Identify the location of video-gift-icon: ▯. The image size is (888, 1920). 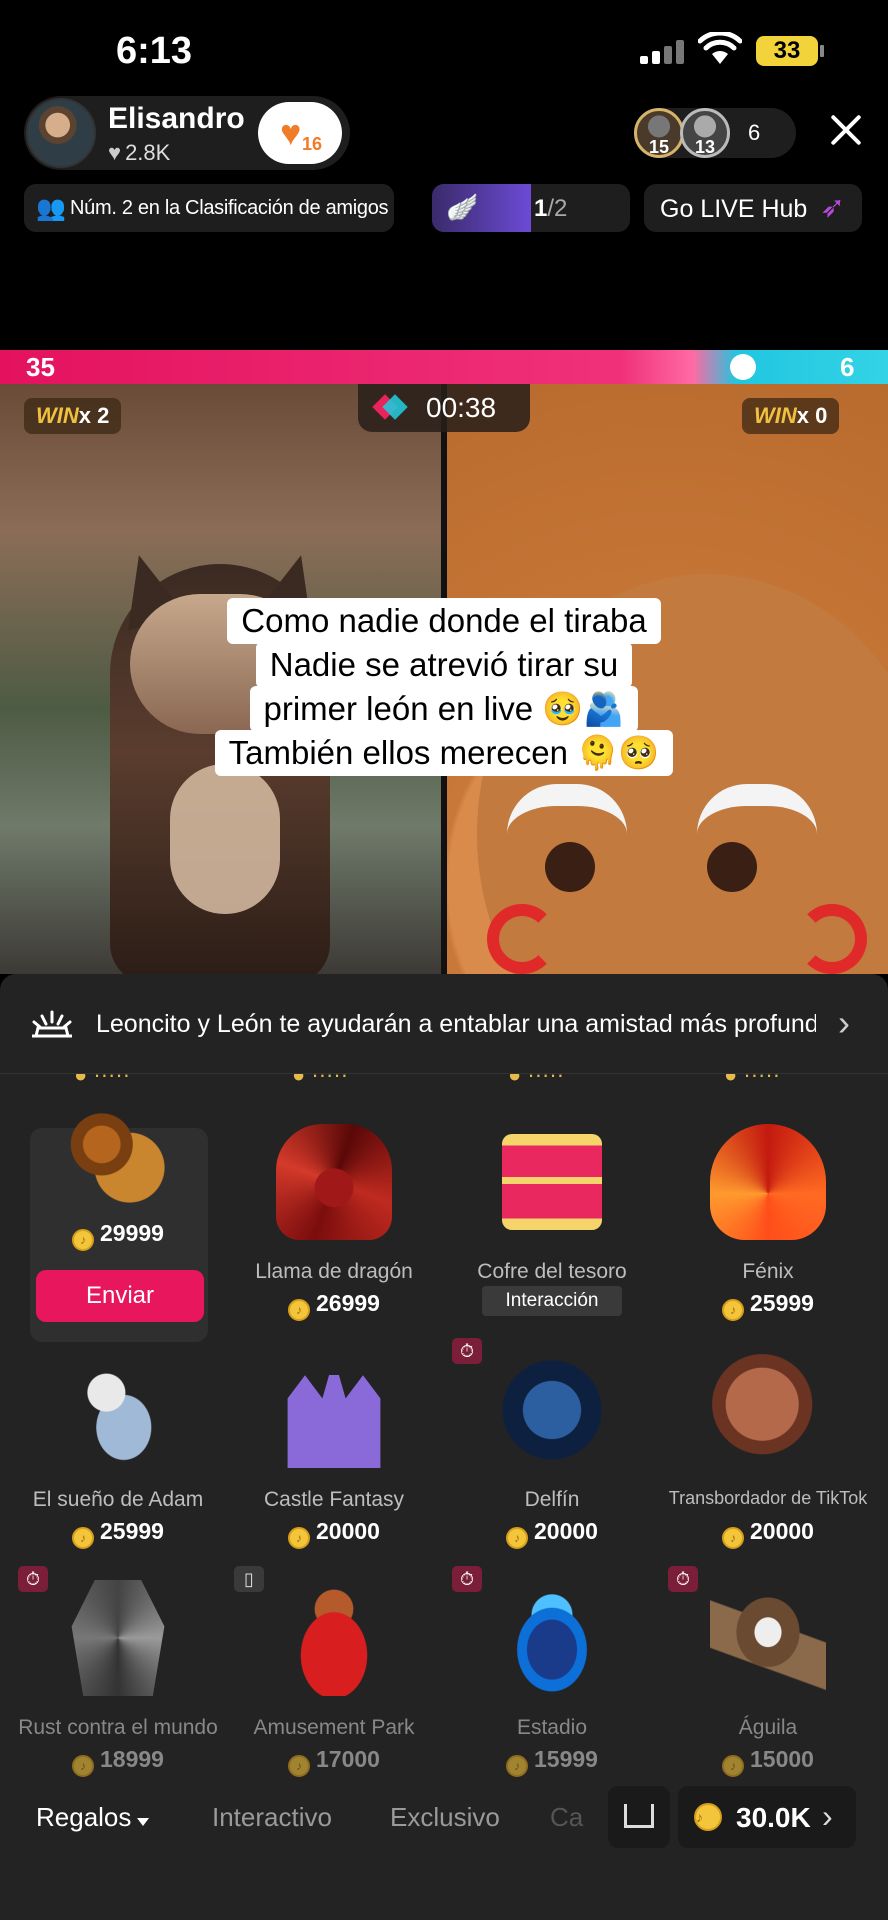
(249, 1579).